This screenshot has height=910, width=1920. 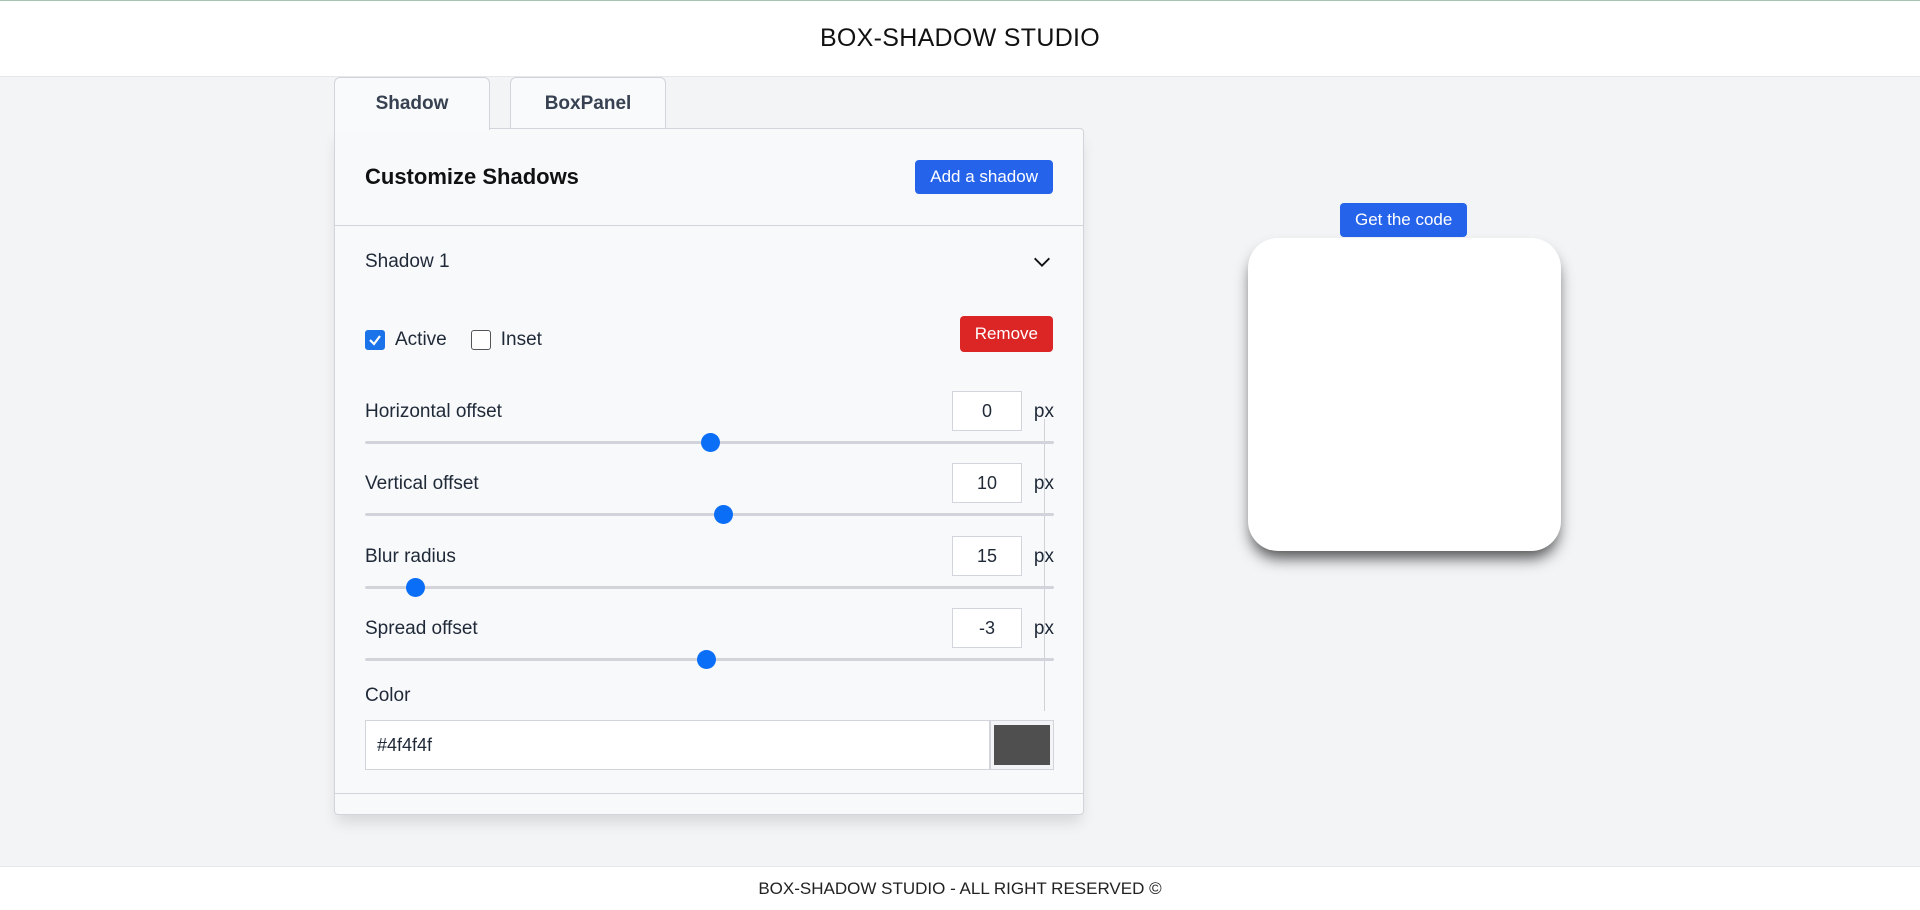 I want to click on blur-radius-slider-thumb, so click(x=415, y=587).